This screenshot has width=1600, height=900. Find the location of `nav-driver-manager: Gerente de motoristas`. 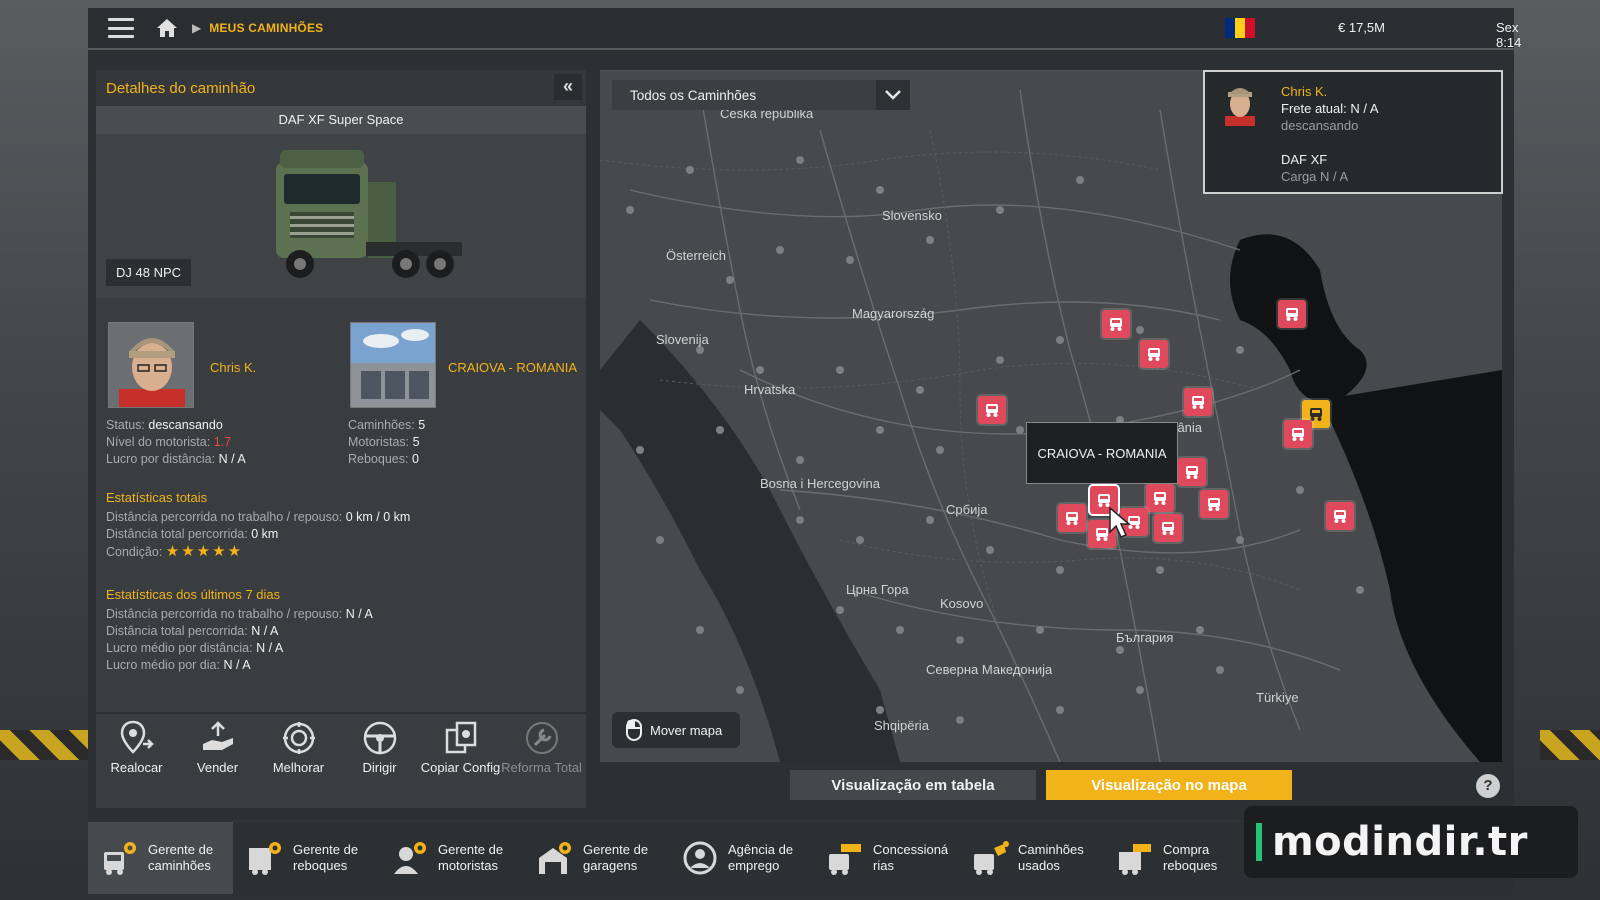

nav-driver-manager: Gerente de motoristas is located at coordinates (450, 858).